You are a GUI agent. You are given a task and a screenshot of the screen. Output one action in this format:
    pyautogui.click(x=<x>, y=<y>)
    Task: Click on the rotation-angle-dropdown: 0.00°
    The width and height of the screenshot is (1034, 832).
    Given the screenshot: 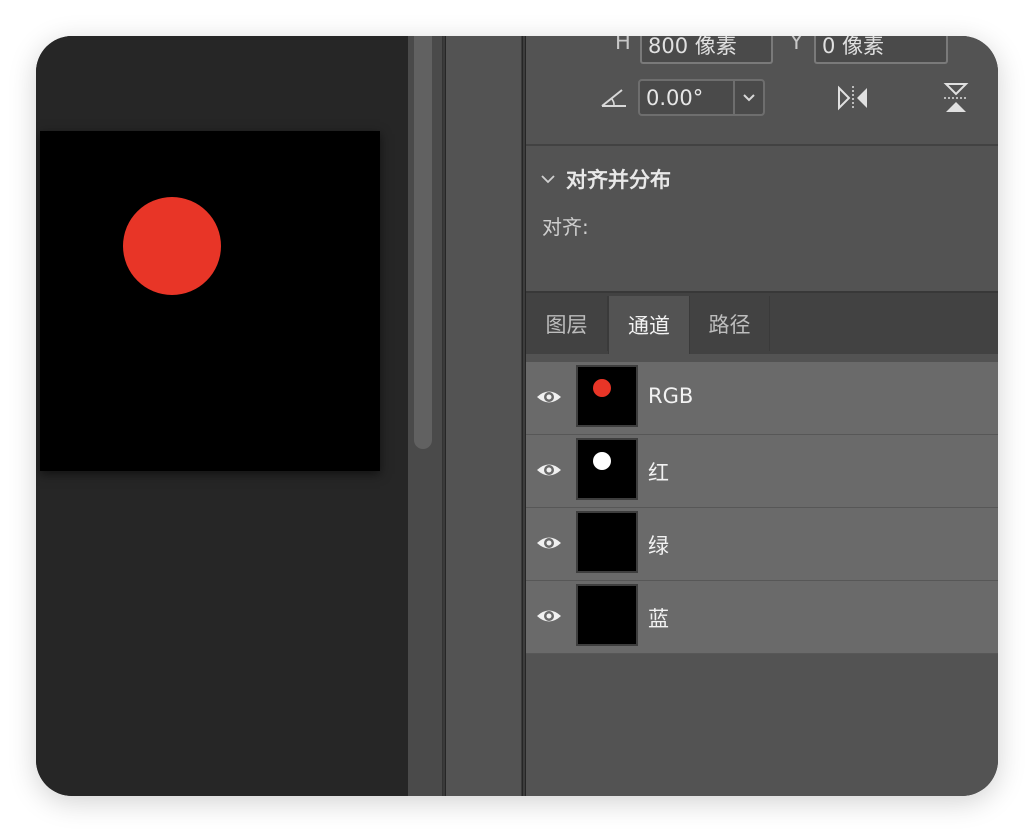 What is the action you would take?
    pyautogui.click(x=701, y=97)
    